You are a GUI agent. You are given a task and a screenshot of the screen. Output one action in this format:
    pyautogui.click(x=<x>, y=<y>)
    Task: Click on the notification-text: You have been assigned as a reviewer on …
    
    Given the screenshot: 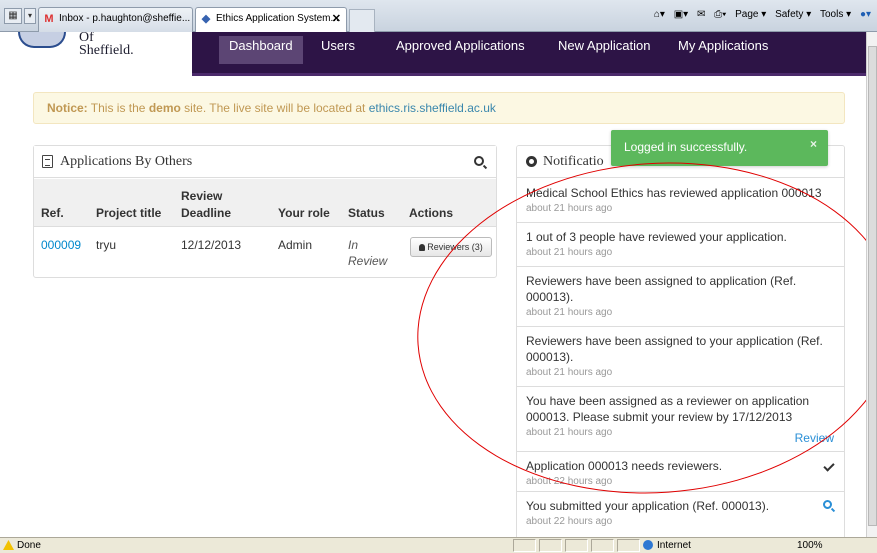 What is the action you would take?
    pyautogui.click(x=668, y=409)
    